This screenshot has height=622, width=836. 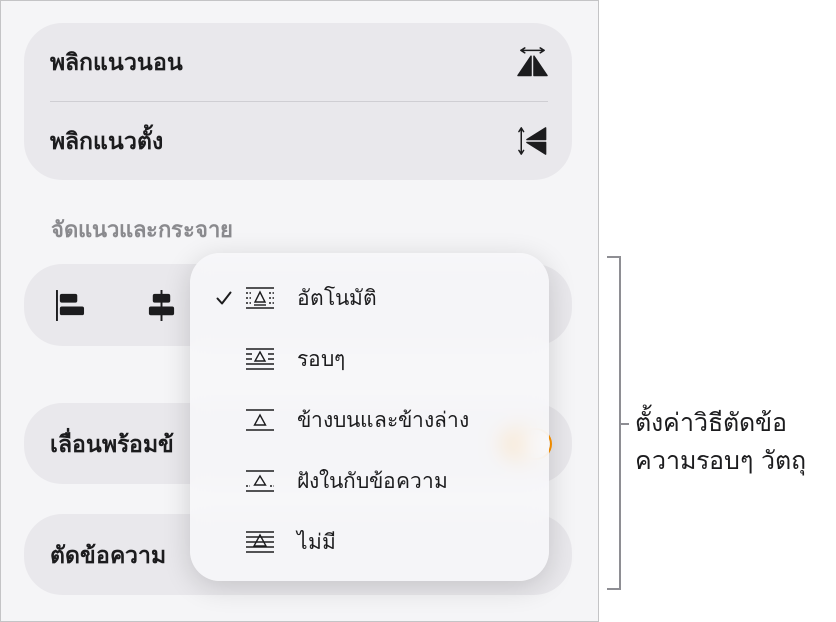 What do you see at coordinates (532, 141) in the screenshot?
I see `flip-vertical-icon` at bounding box center [532, 141].